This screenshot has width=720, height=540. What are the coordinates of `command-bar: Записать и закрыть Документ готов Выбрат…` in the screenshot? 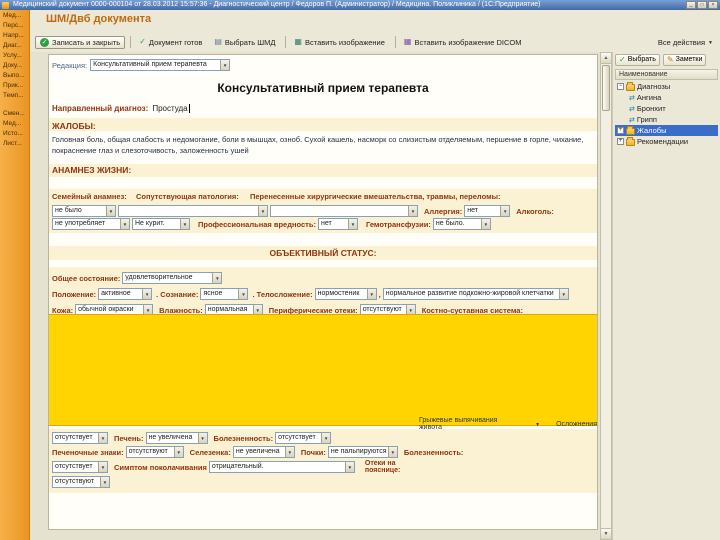 It's located at (375, 42).